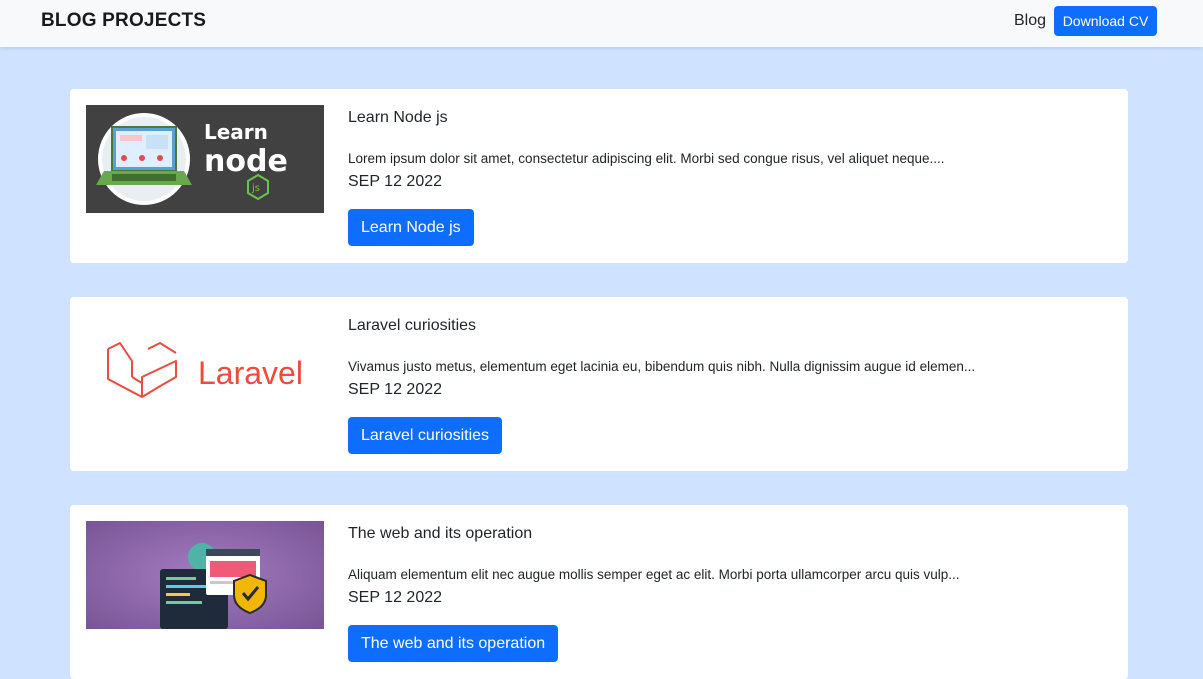  I want to click on post-title: Laravel curiosities, so click(412, 325).